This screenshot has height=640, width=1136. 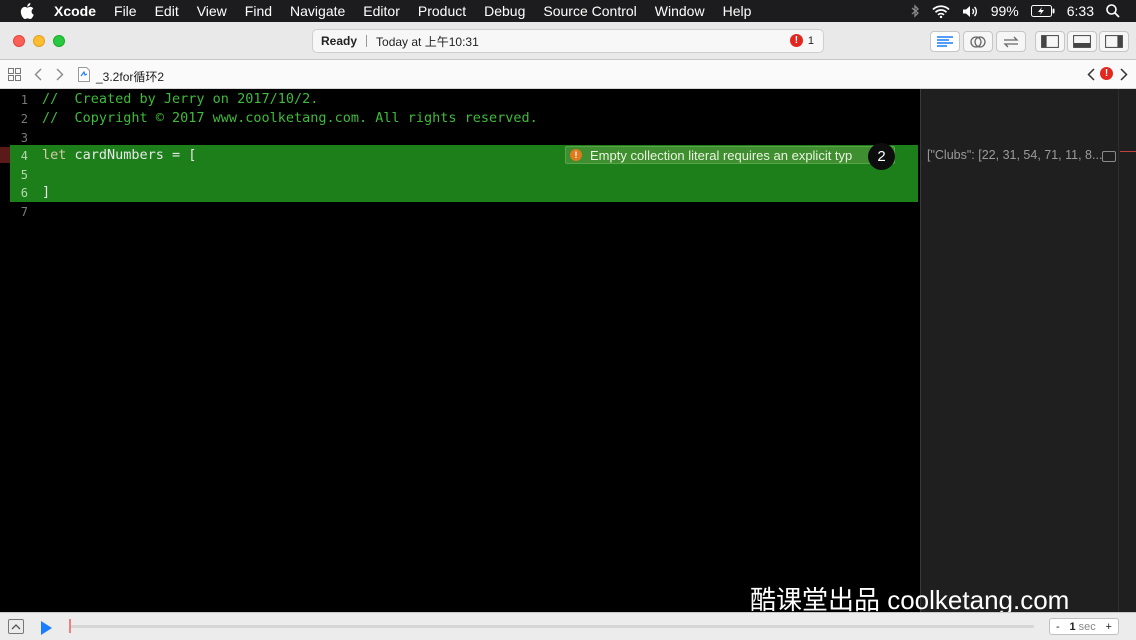 What do you see at coordinates (130, 76) in the screenshot?
I see `breadcrumb-filename: _3.2for循环2` at bounding box center [130, 76].